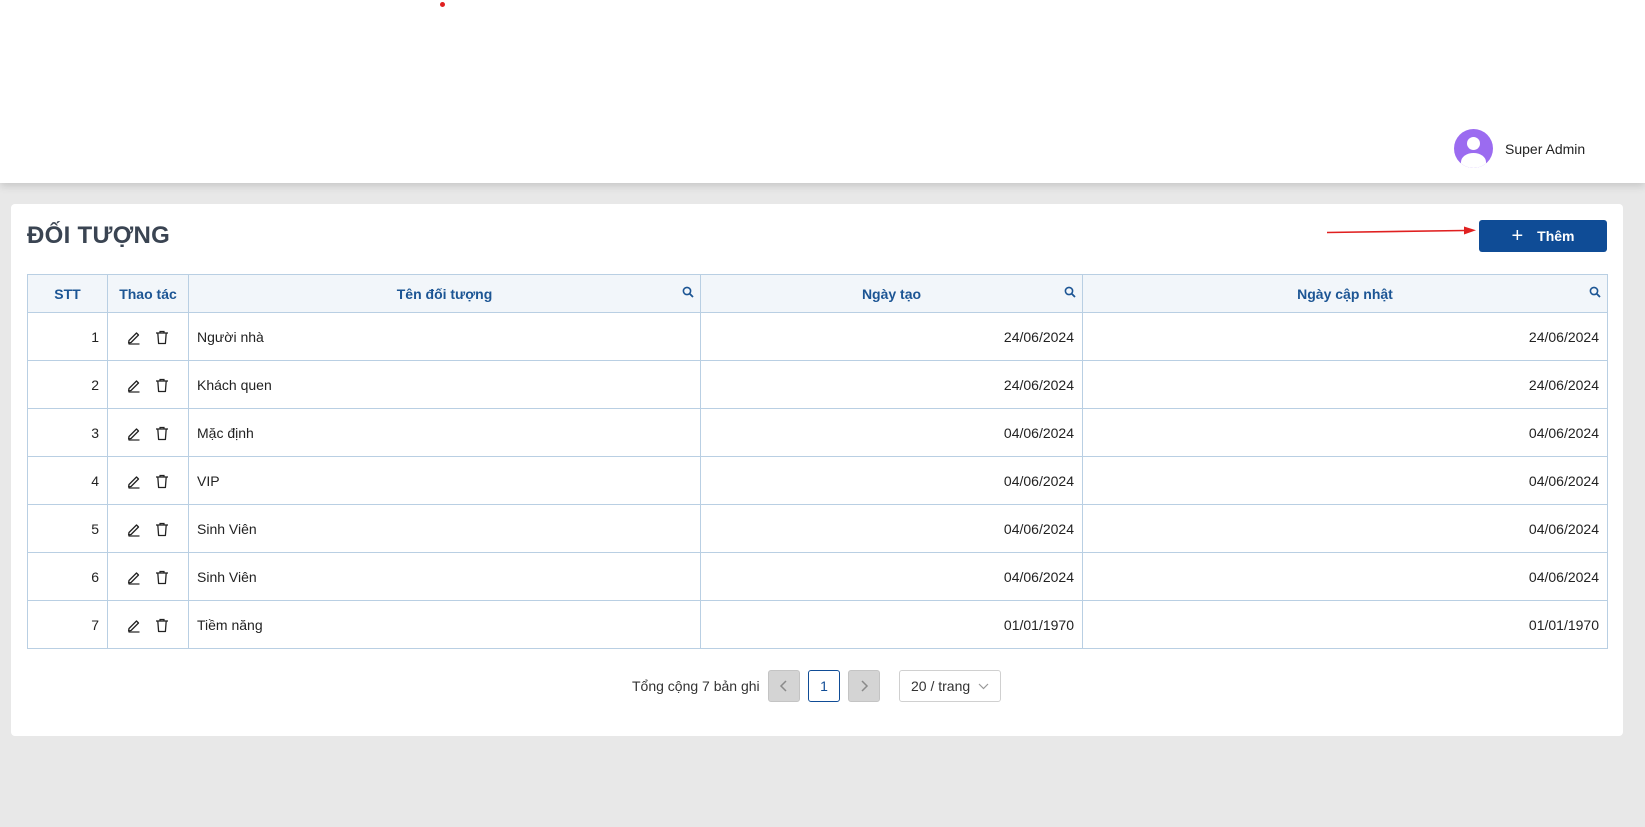  What do you see at coordinates (941, 686) in the screenshot?
I see `page-size-value: 20 / trang` at bounding box center [941, 686].